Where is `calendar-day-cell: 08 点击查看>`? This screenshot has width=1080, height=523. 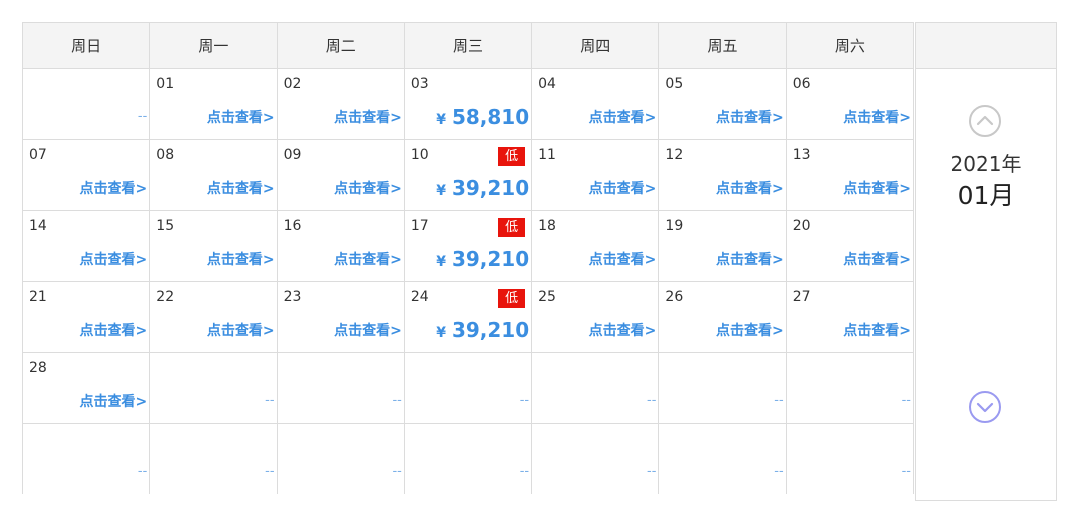
calendar-day-cell: 08 点击查看> is located at coordinates (213, 175).